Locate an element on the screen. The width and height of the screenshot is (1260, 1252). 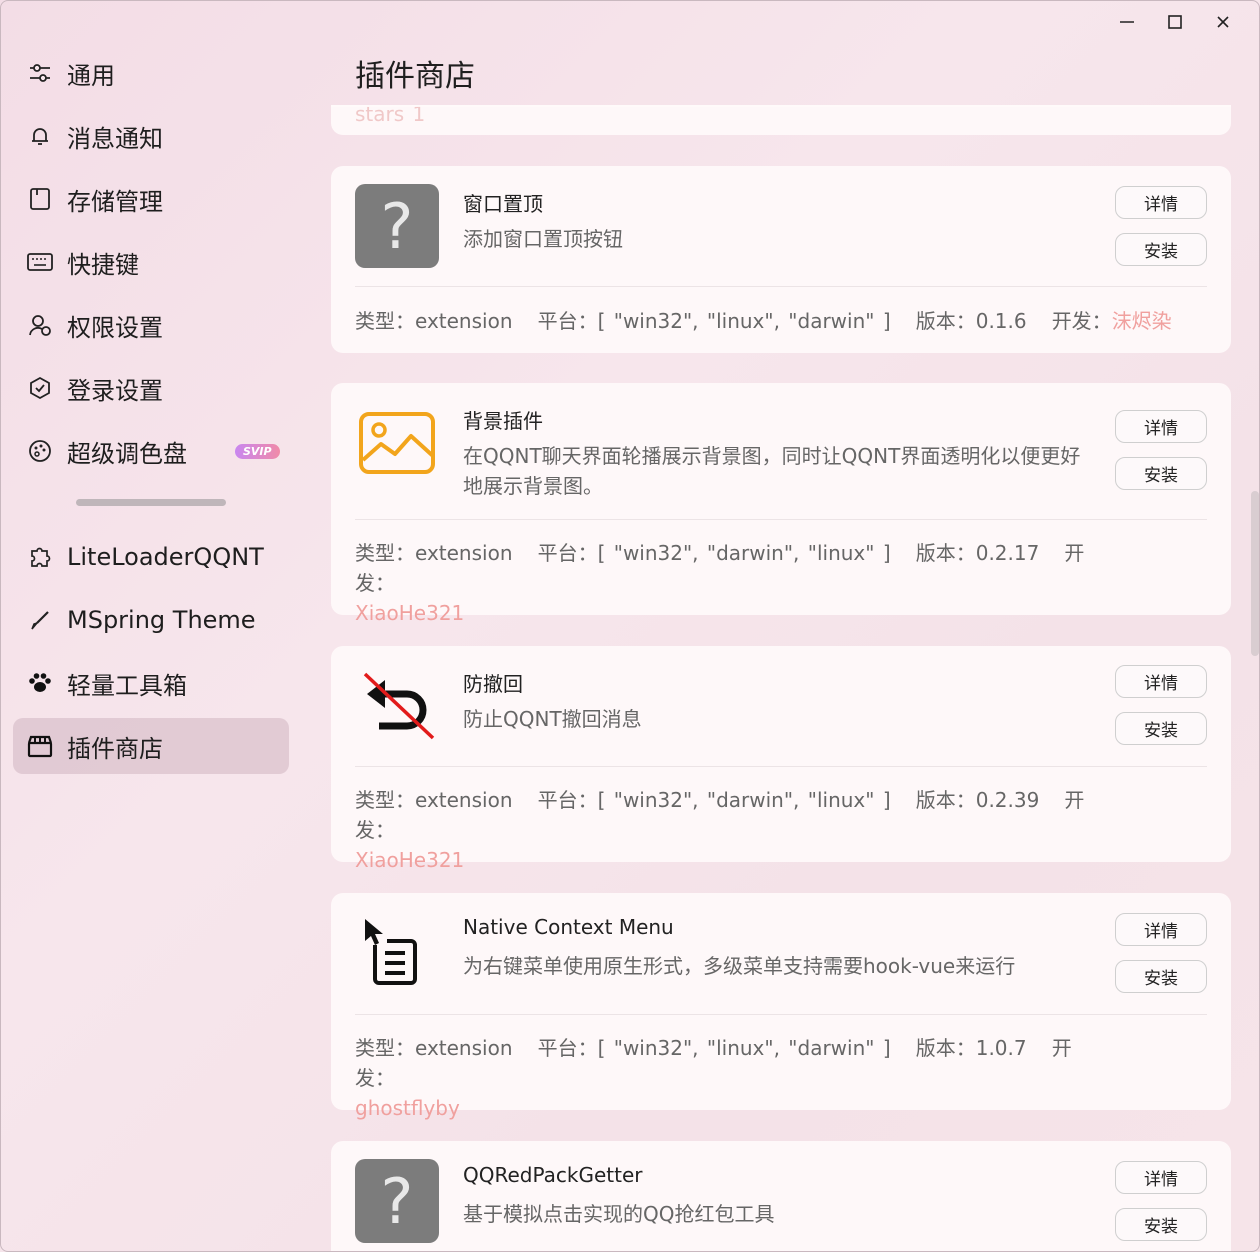
plugin-name: 窗口置顶 is located at coordinates (503, 204).